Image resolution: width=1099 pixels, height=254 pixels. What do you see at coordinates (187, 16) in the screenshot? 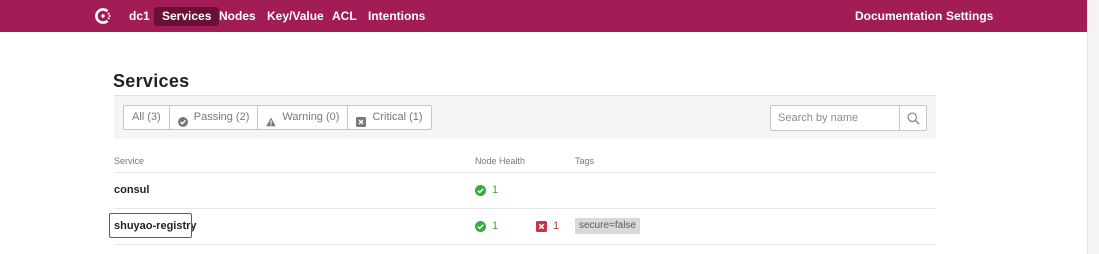
I see `nav-services: Services` at bounding box center [187, 16].